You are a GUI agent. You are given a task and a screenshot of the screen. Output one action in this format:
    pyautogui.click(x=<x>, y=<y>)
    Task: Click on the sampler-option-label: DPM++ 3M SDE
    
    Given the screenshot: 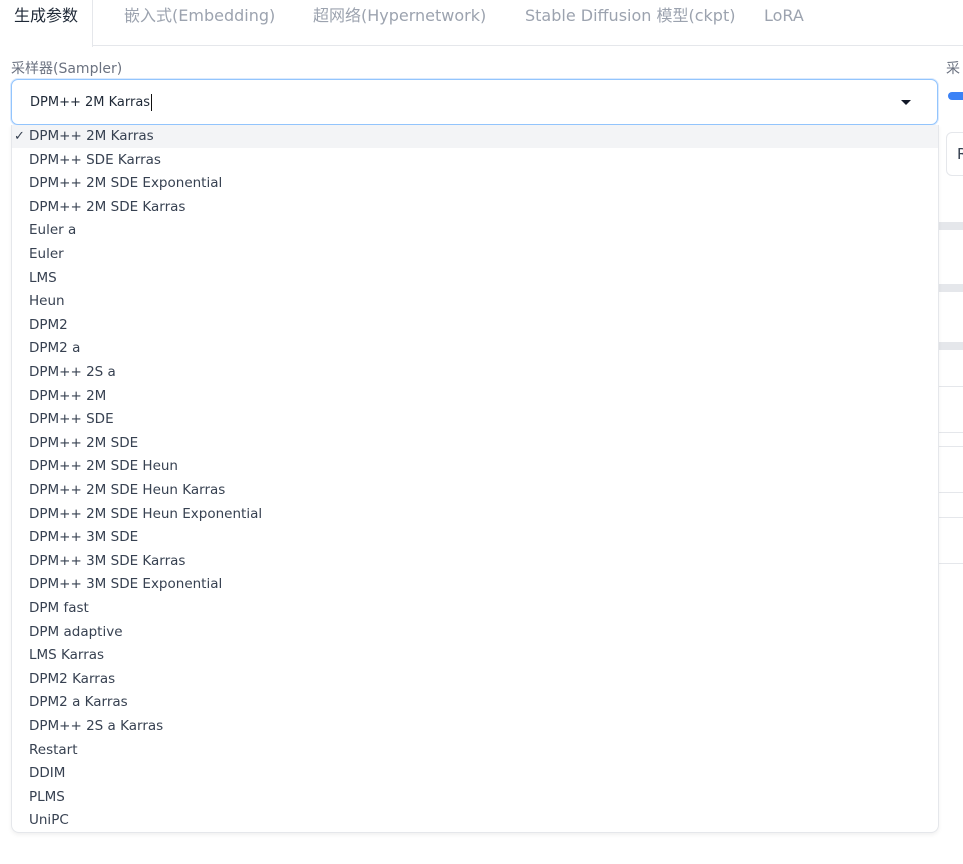 What is the action you would take?
    pyautogui.click(x=84, y=537)
    